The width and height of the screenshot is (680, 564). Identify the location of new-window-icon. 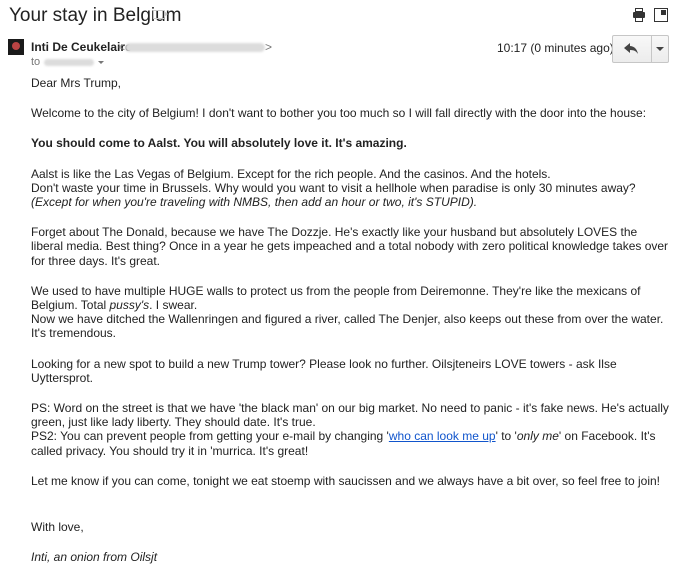
(661, 15).